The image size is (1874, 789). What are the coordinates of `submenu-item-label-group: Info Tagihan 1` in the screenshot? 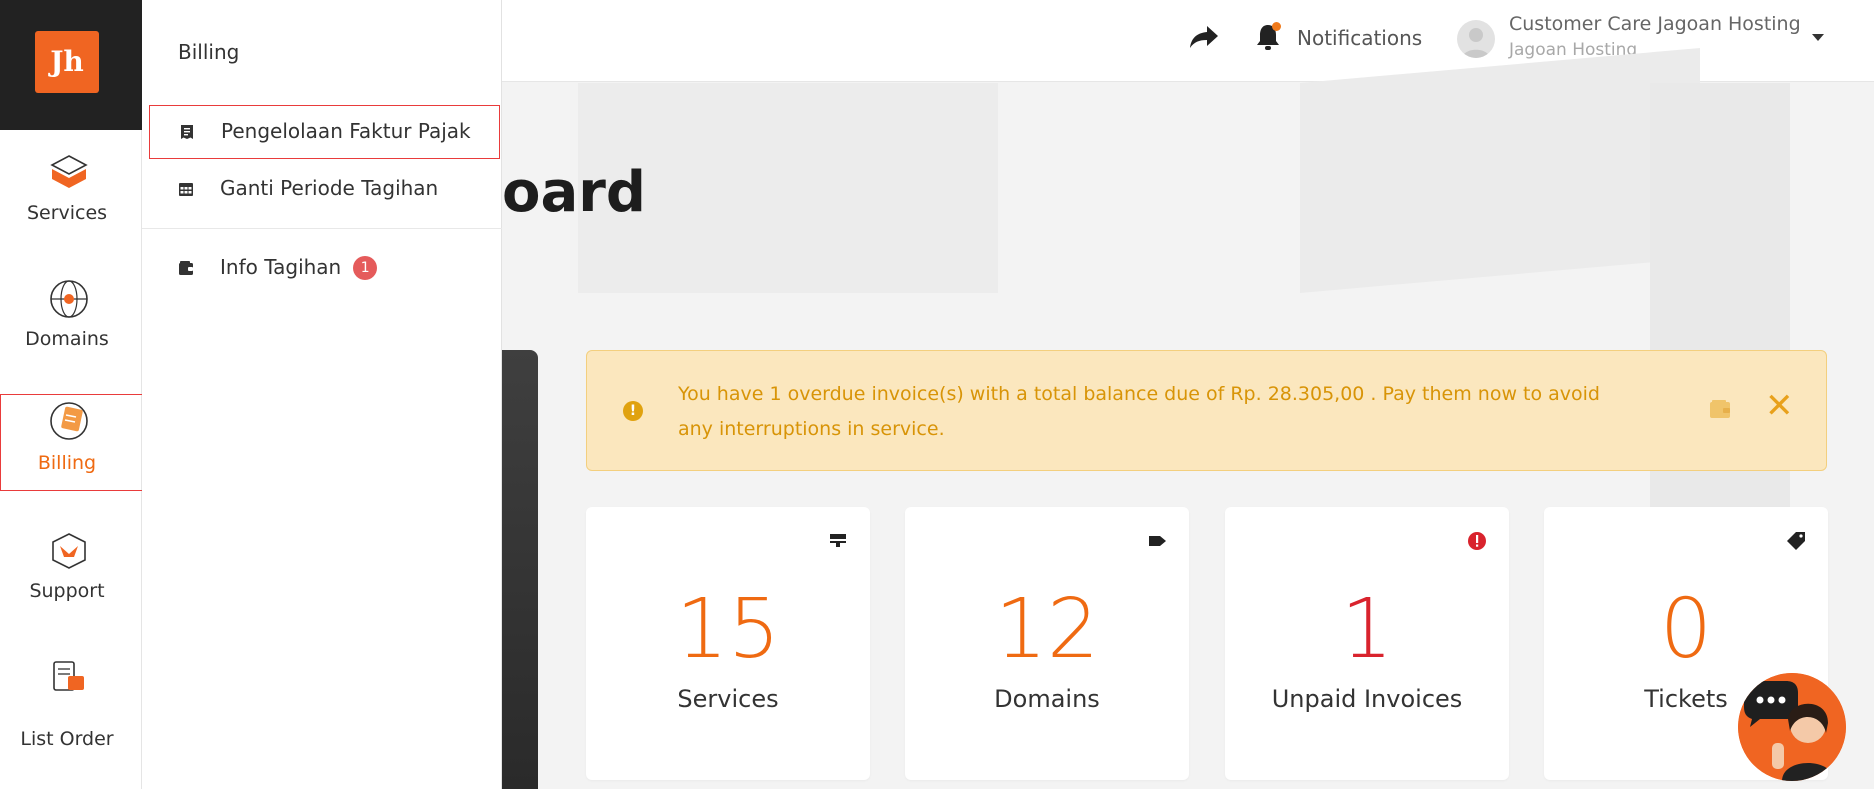 It's located at (299, 267).